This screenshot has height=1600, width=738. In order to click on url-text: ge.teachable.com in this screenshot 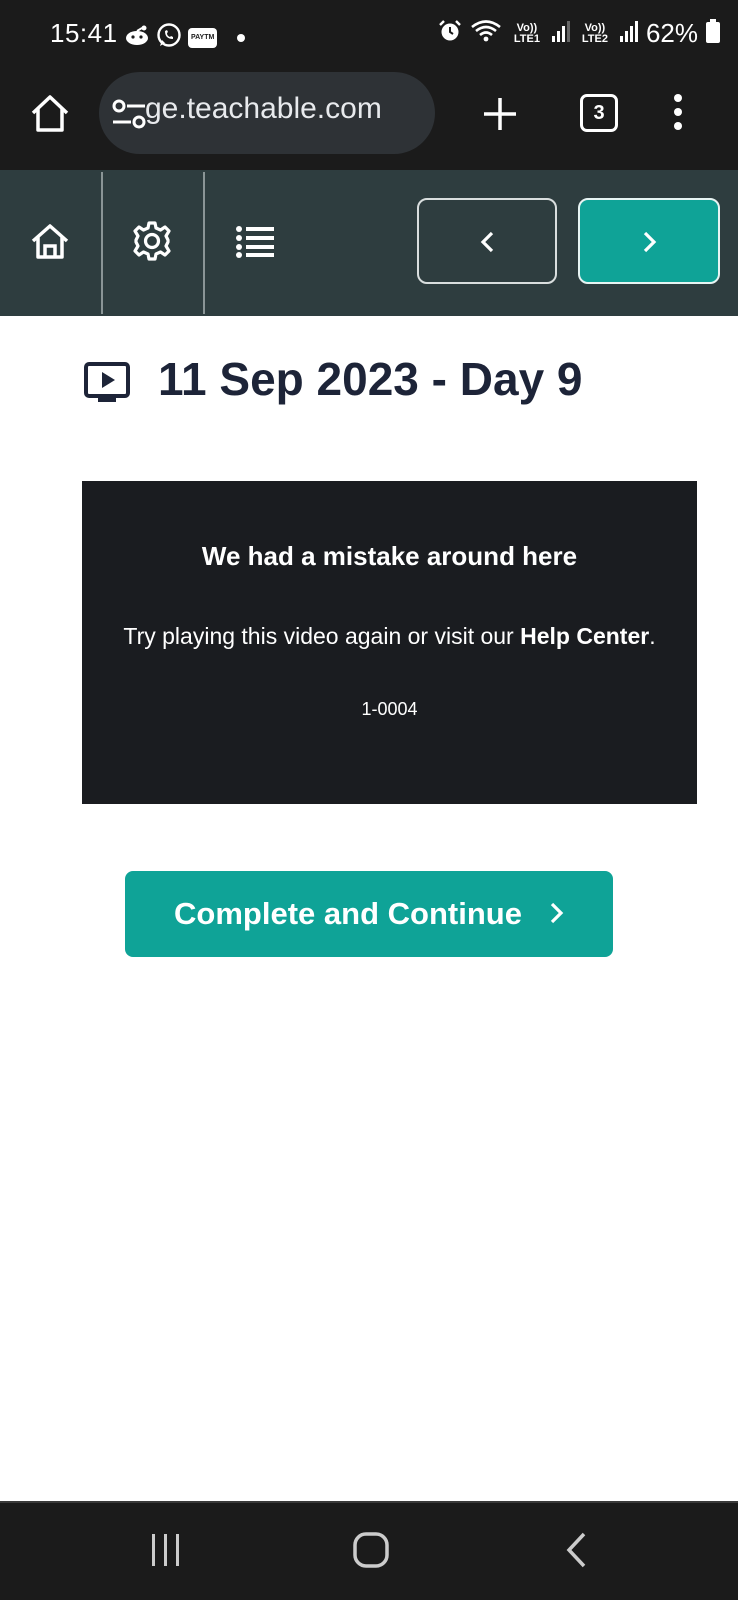, I will do `click(290, 109)`.